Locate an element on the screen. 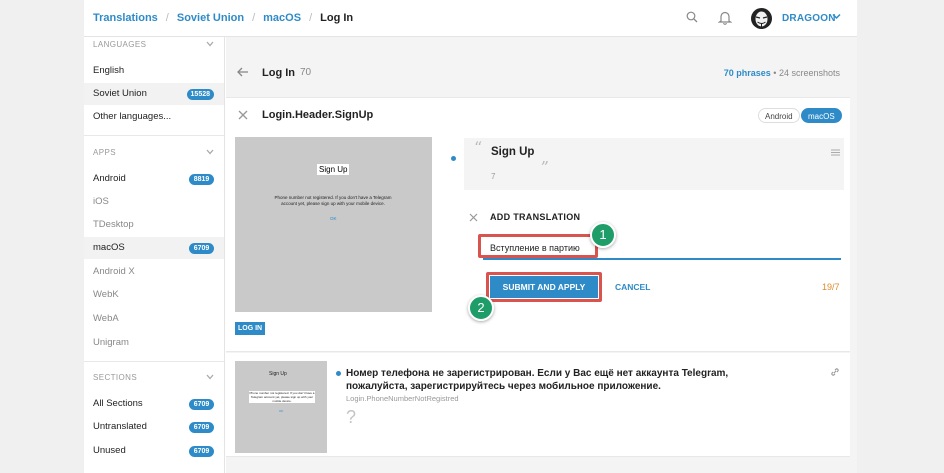  sidebar-item-weba: WebA is located at coordinates (154, 319).